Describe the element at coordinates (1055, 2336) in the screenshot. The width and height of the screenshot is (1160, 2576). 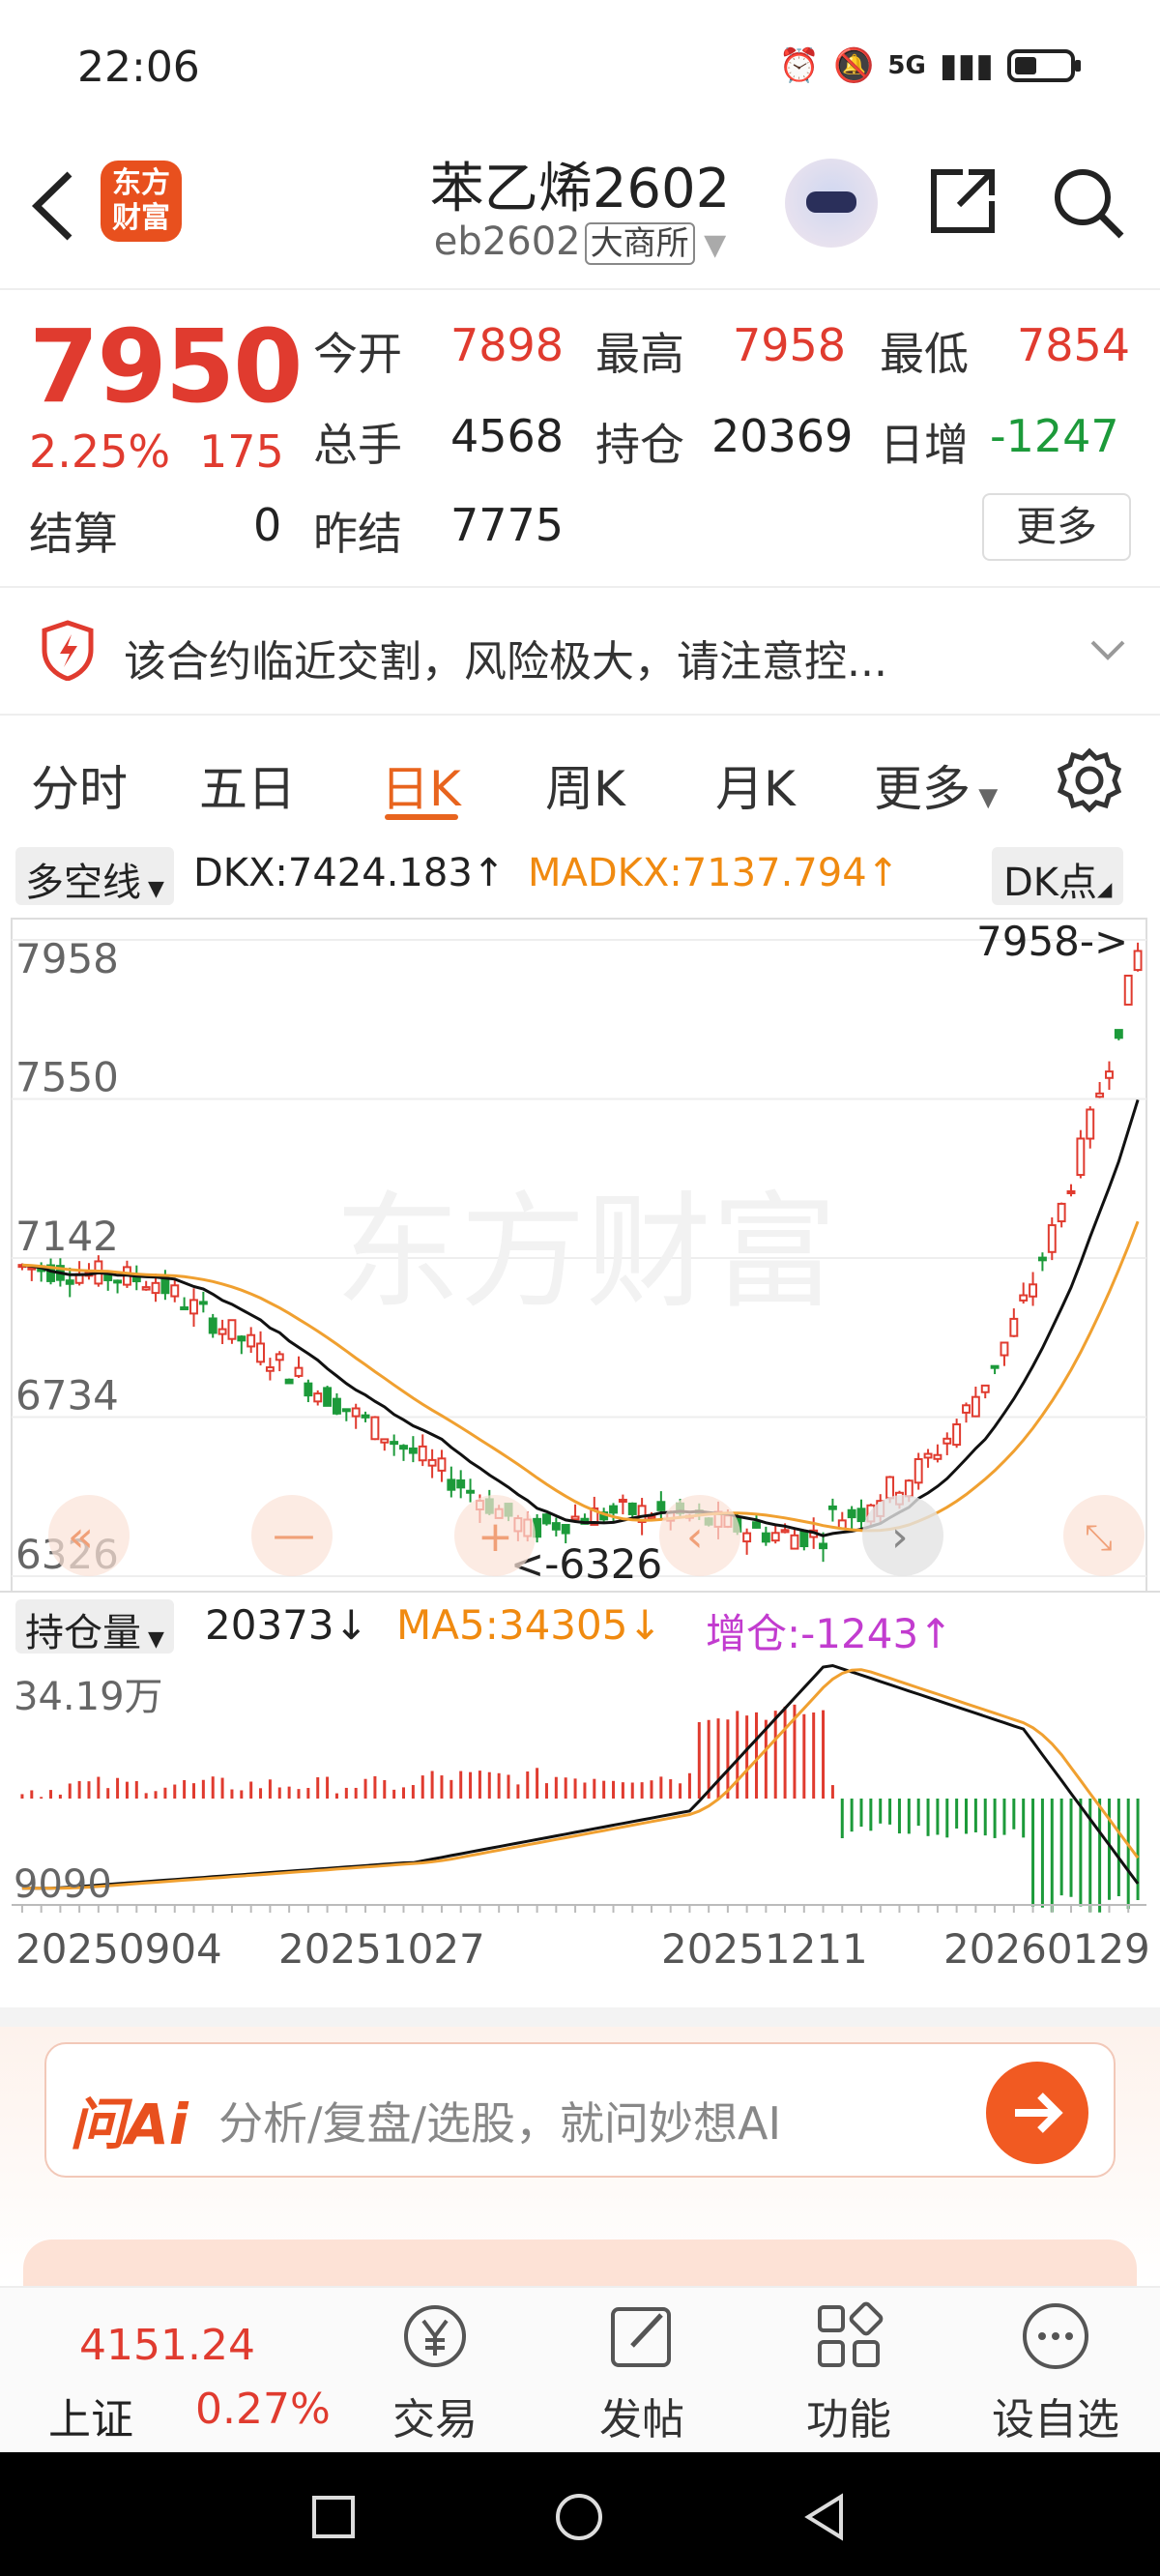
I see `more-dots-icon` at that location.